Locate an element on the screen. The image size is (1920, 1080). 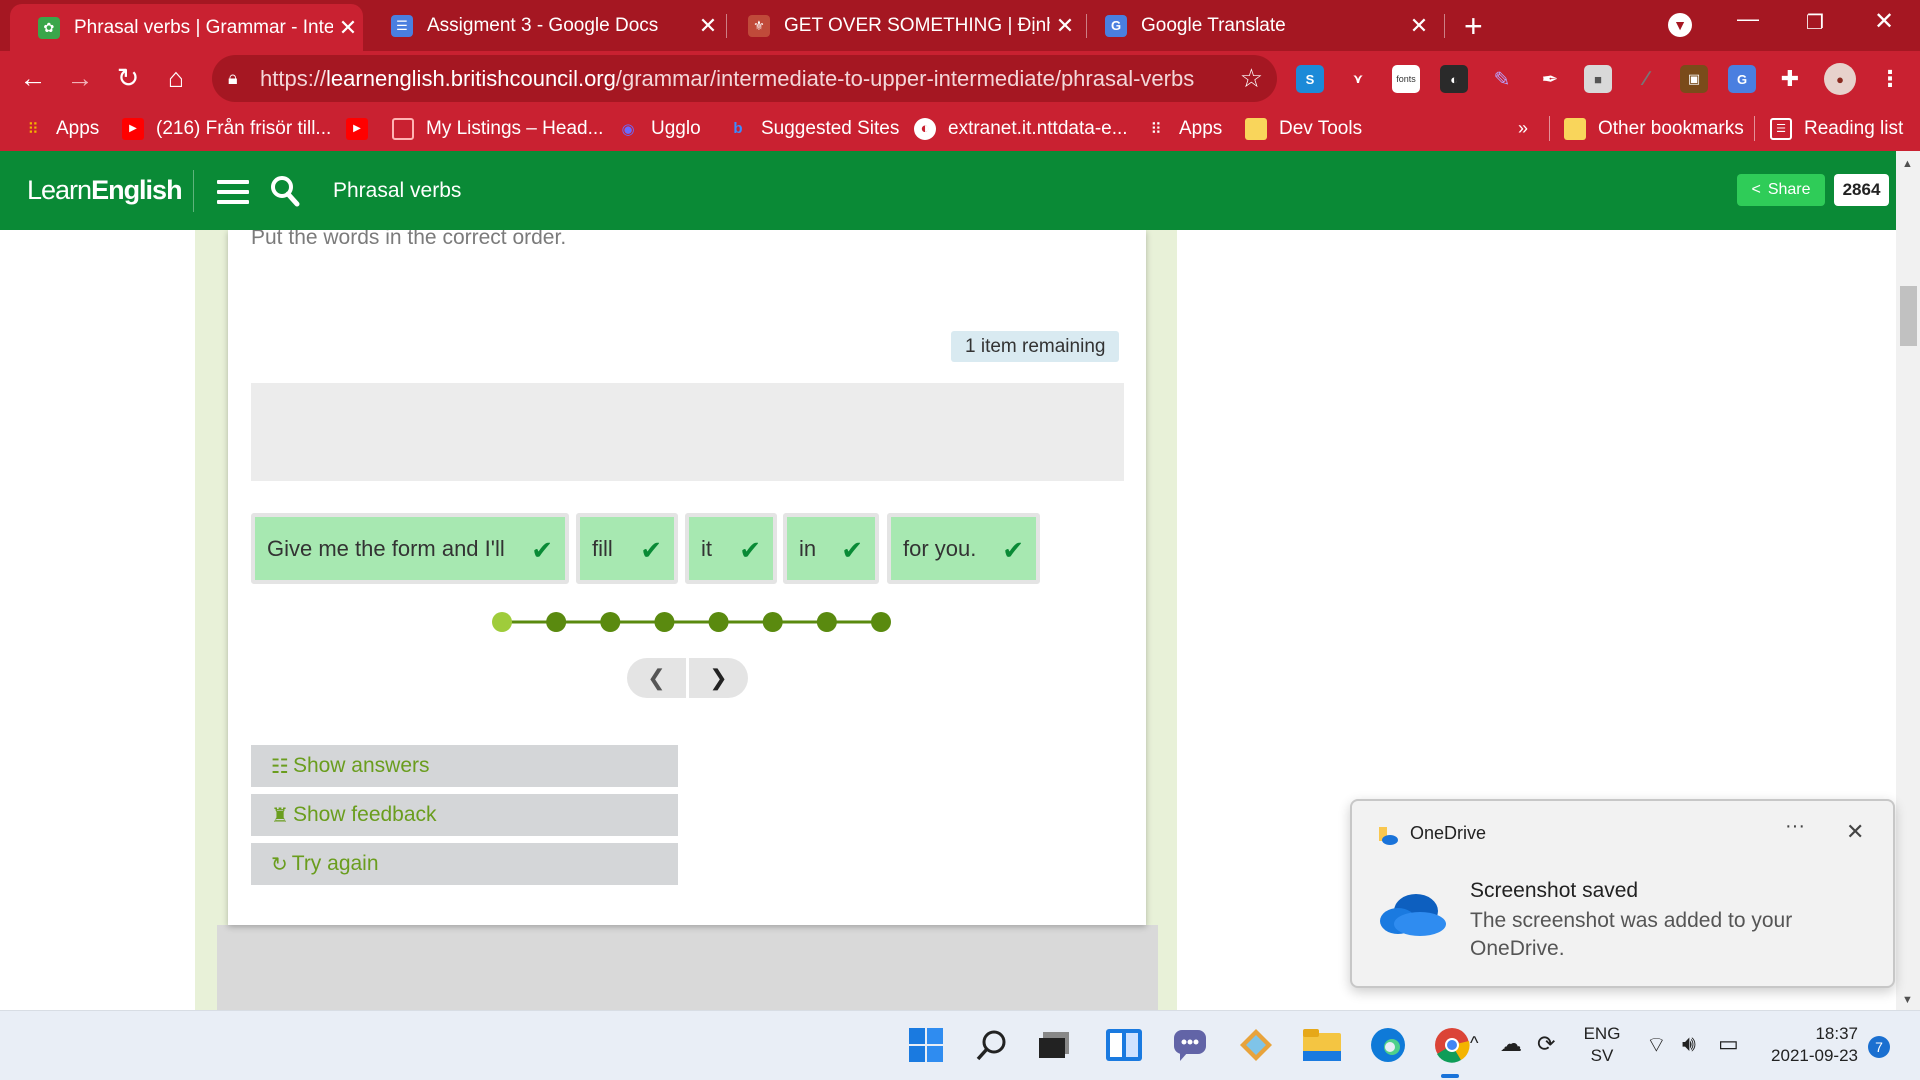
clock-date: 2021-09-23 is located at coordinates (1814, 1055).